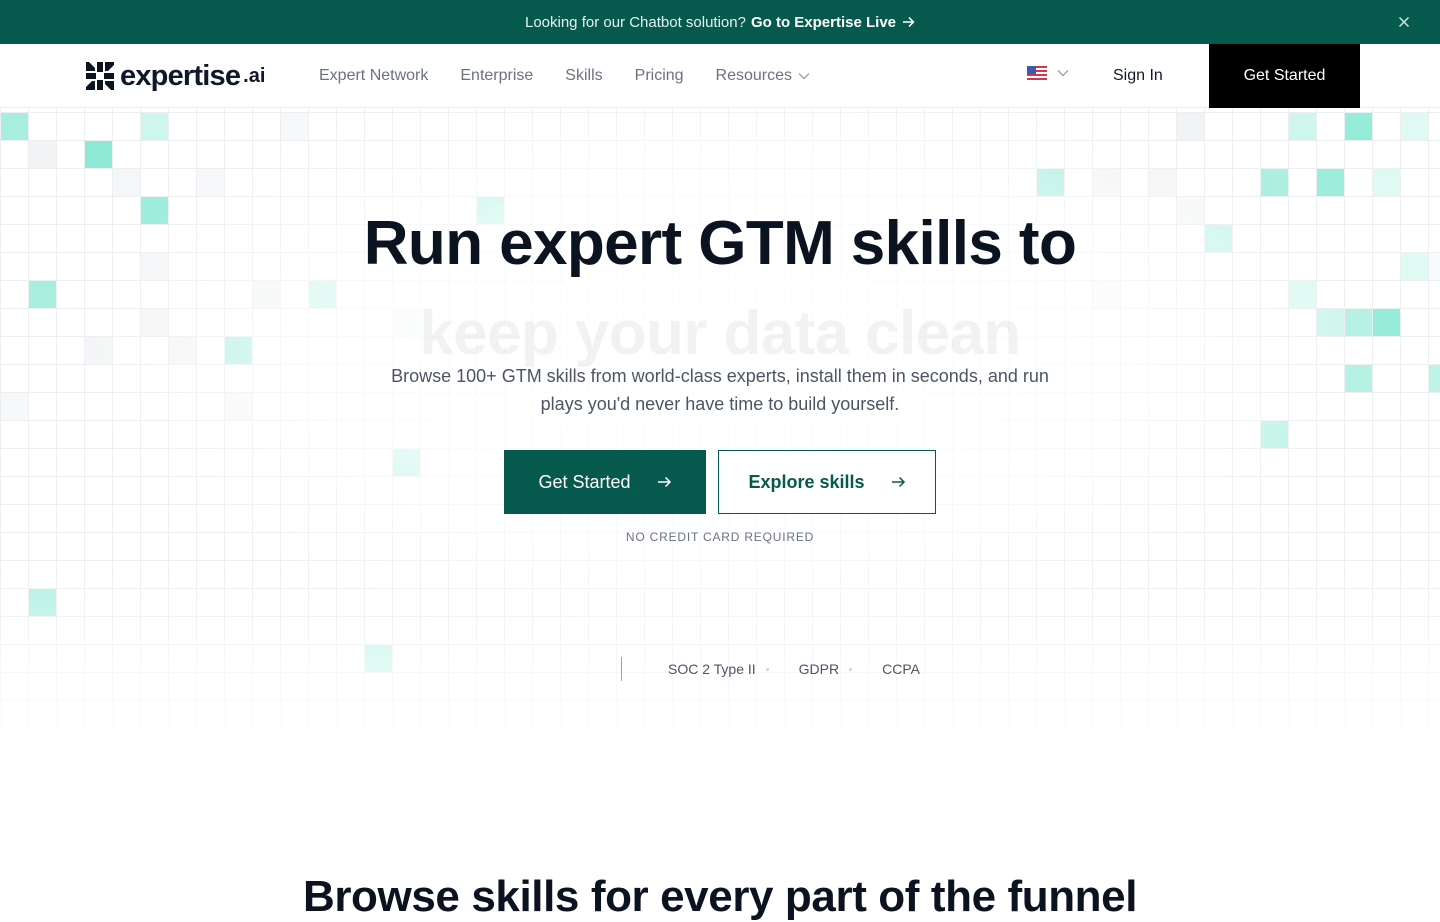  What do you see at coordinates (806, 481) in the screenshot?
I see `explore-skills-label: Explore skills` at bounding box center [806, 481].